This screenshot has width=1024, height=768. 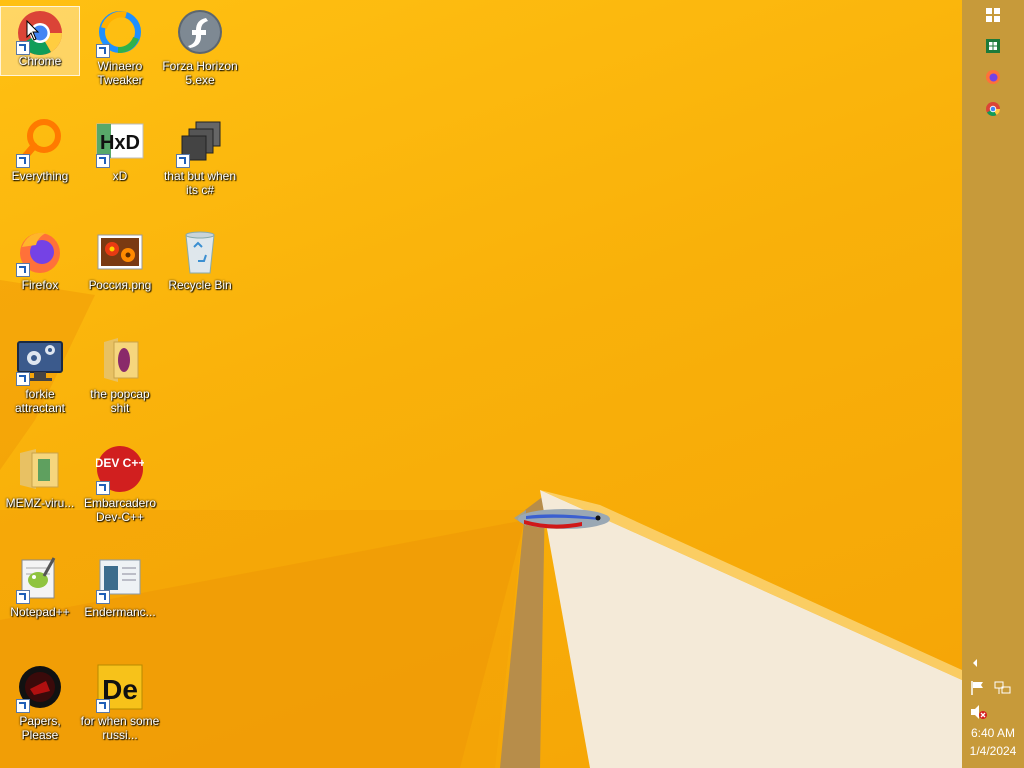 What do you see at coordinates (993, 46) in the screenshot?
I see `excel-icon` at bounding box center [993, 46].